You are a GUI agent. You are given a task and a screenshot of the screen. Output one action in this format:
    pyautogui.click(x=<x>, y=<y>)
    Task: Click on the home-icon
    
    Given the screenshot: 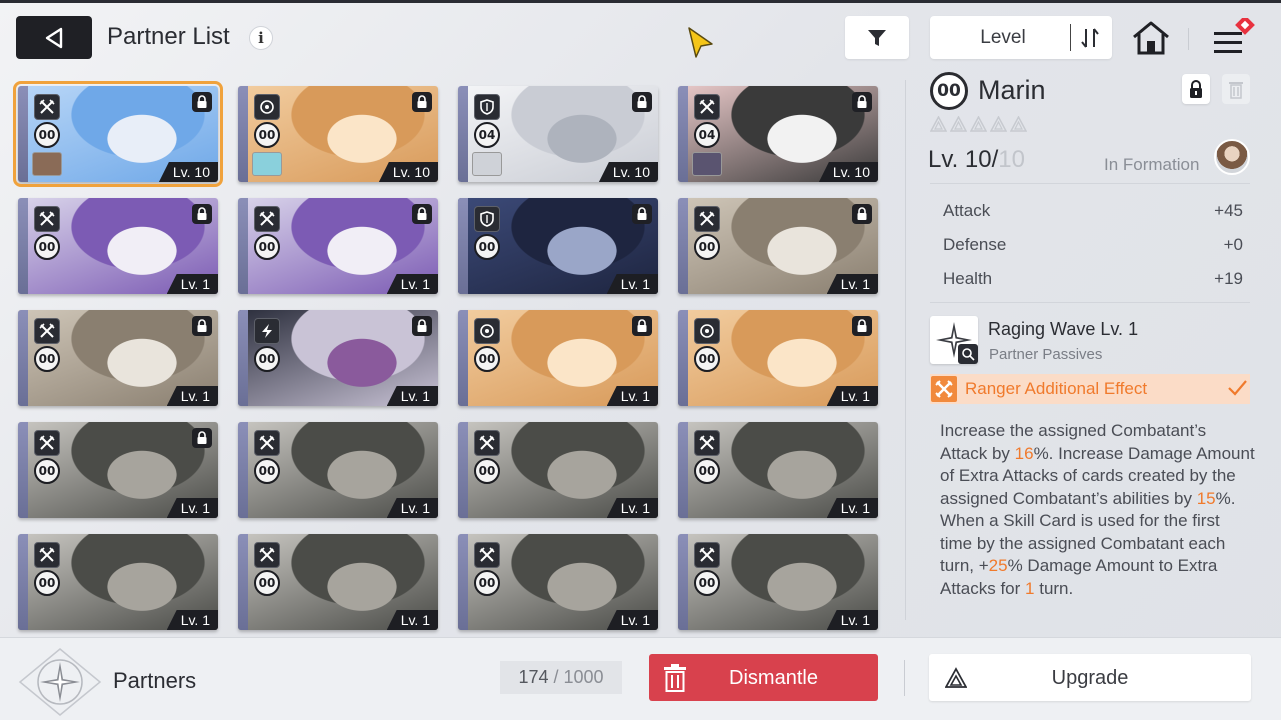 What is the action you would take?
    pyautogui.click(x=1151, y=38)
    